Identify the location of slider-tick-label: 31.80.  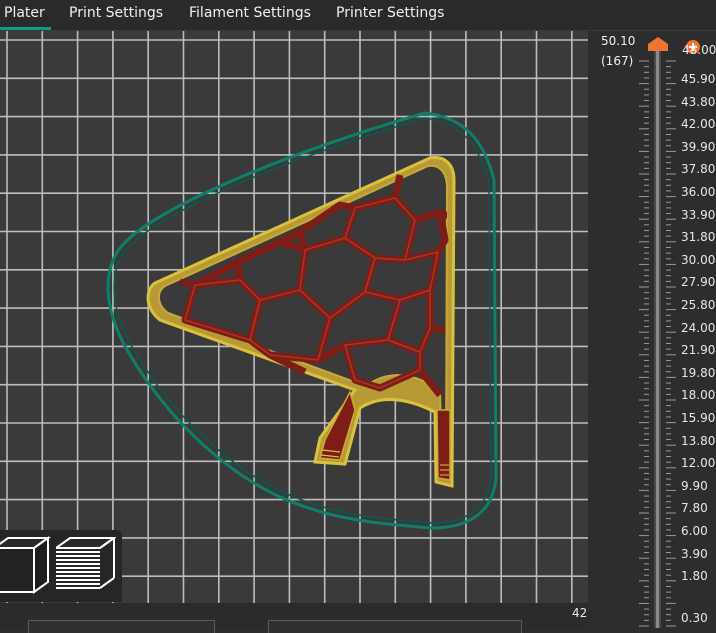
(698, 237).